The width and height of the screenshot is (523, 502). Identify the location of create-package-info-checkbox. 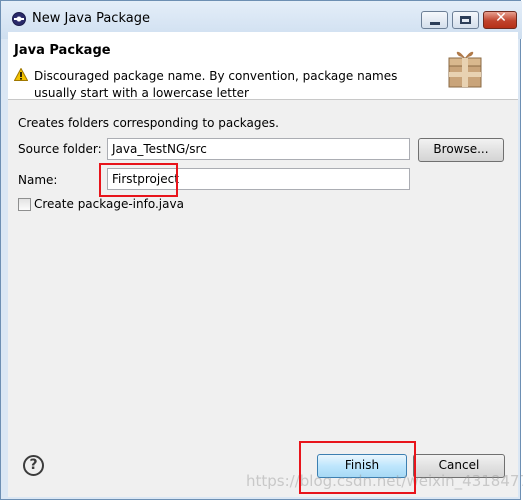
(24, 204).